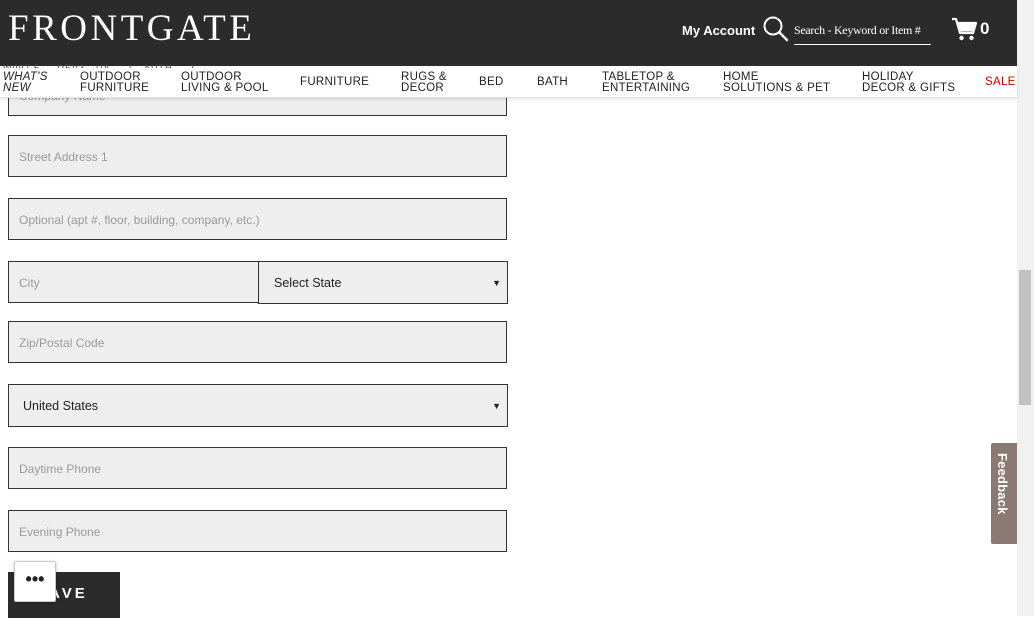 The width and height of the screenshot is (1034, 618). Describe the element at coordinates (257, 342) in the screenshot. I see `zip-postal-code-field: Zip/Postal Code` at that location.